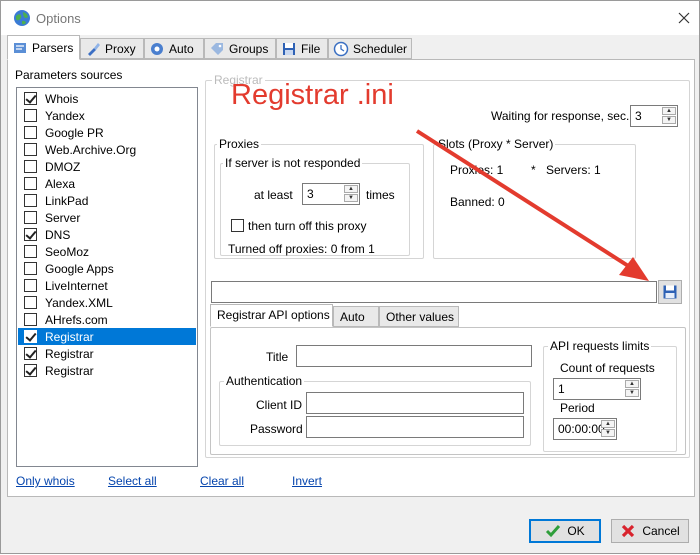 The width and height of the screenshot is (700, 555). I want to click on list-item: LiveInternet, so click(107, 285).